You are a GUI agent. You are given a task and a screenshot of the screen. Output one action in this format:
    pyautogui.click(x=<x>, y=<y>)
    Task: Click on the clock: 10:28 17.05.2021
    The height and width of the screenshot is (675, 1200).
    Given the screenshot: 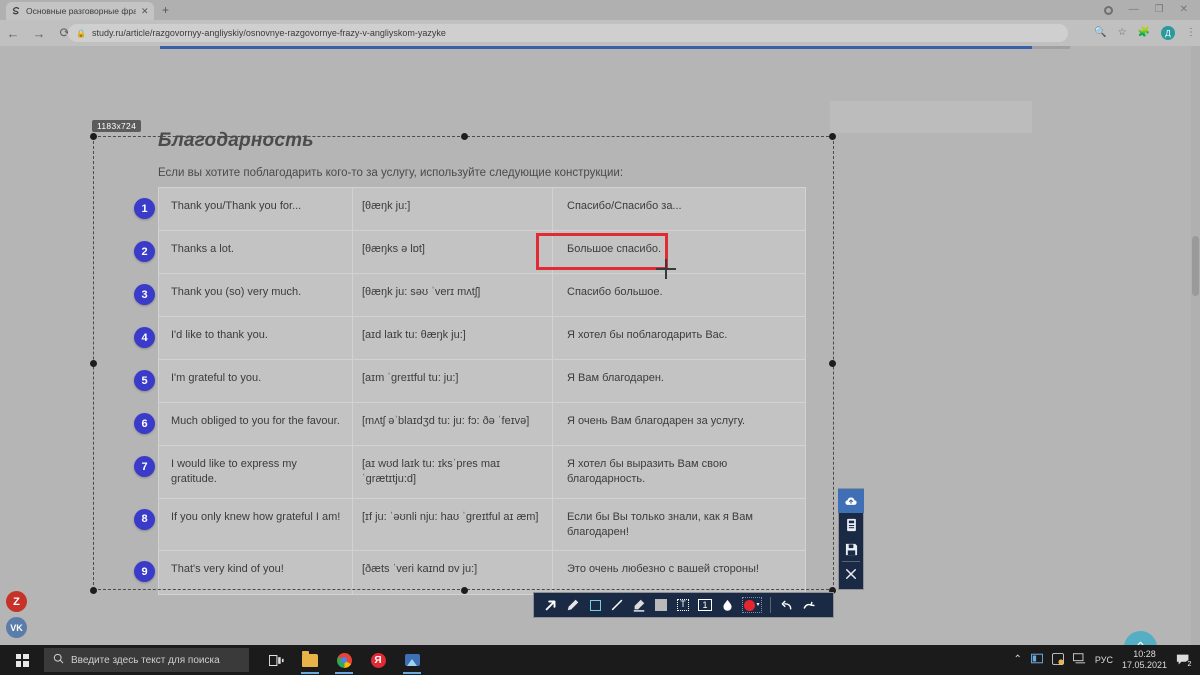 What is the action you would take?
    pyautogui.click(x=1144, y=660)
    